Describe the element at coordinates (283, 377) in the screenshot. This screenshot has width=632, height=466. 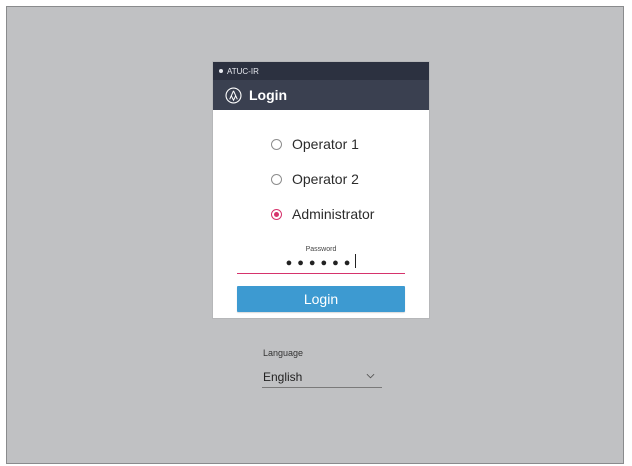
I see `language-value: English` at that location.